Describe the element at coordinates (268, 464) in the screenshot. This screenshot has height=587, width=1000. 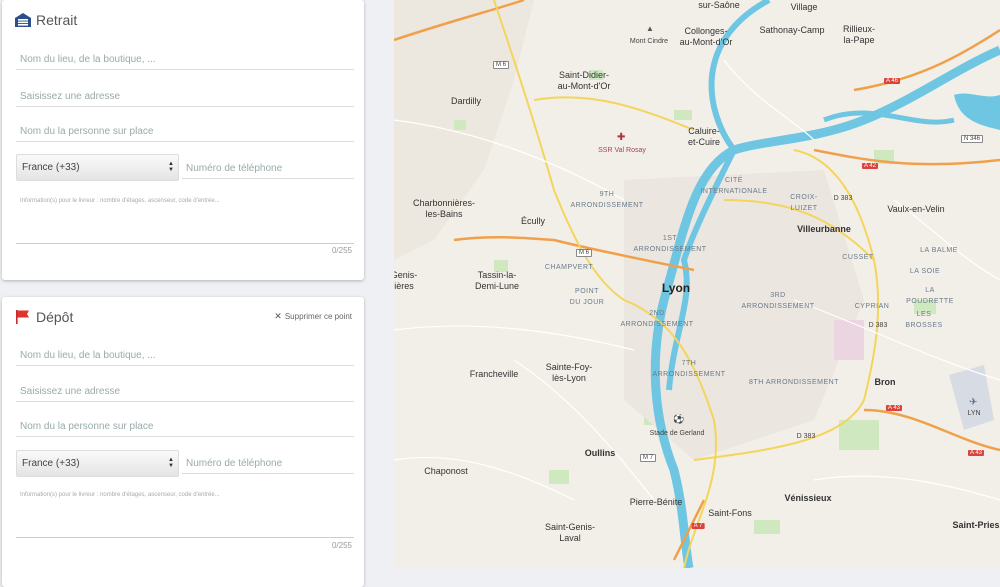
I see `dropoff-phone-input` at that location.